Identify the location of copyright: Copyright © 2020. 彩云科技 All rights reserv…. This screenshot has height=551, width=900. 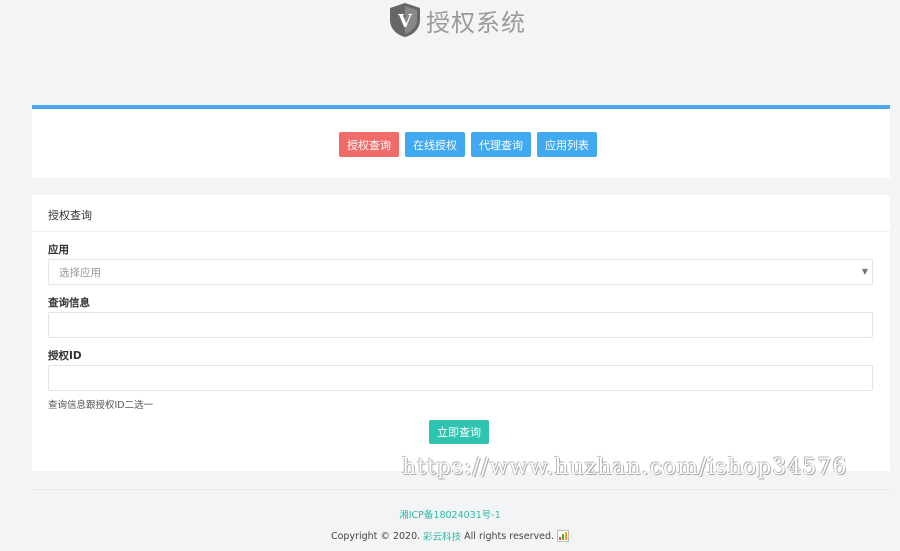
(450, 536).